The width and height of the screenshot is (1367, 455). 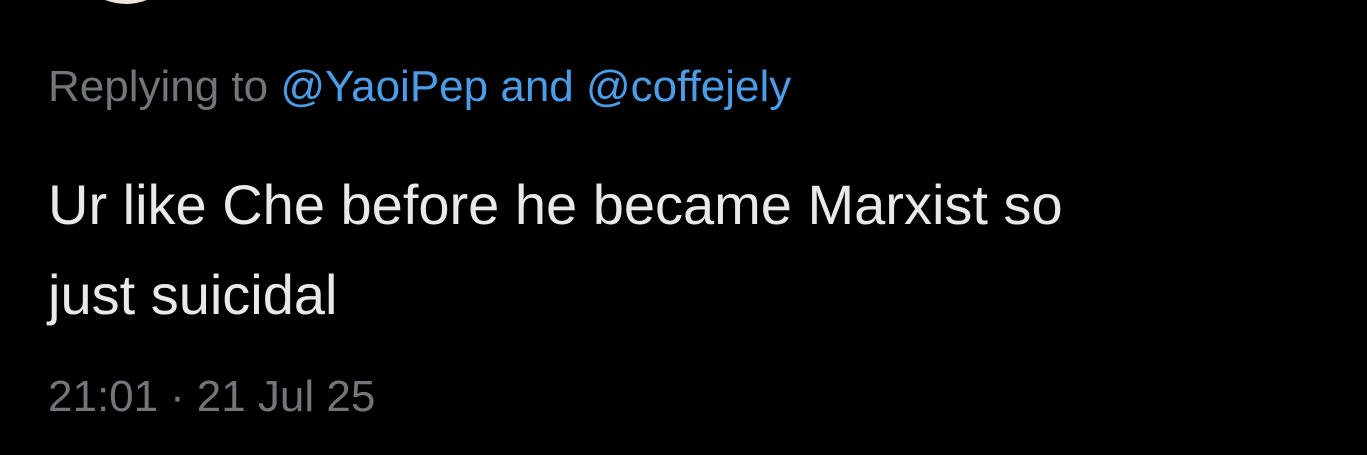 What do you see at coordinates (126, 2) in the screenshot?
I see `avatar` at bounding box center [126, 2].